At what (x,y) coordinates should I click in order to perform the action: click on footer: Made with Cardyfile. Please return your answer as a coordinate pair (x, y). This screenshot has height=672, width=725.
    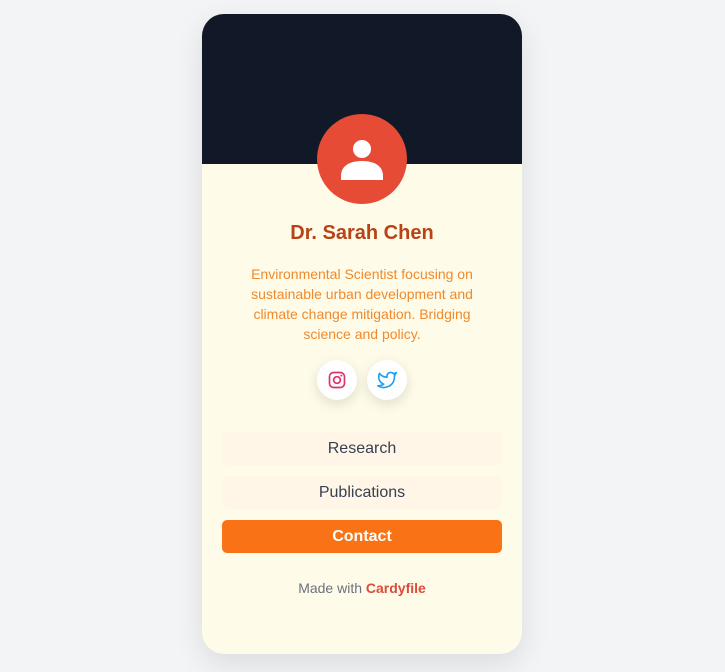
    Looking at the image, I should click on (362, 588).